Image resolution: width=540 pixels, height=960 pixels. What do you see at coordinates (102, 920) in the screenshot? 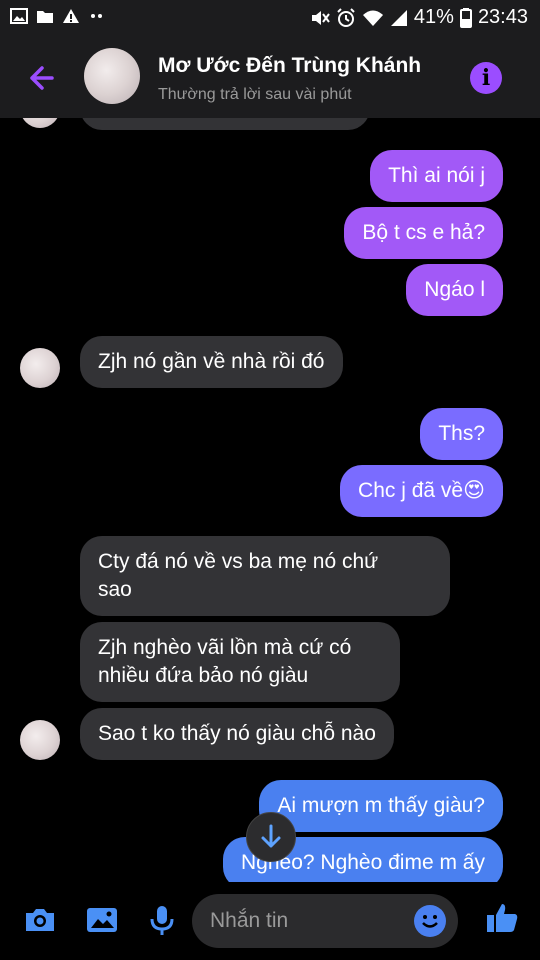
I see `gallery-icon` at bounding box center [102, 920].